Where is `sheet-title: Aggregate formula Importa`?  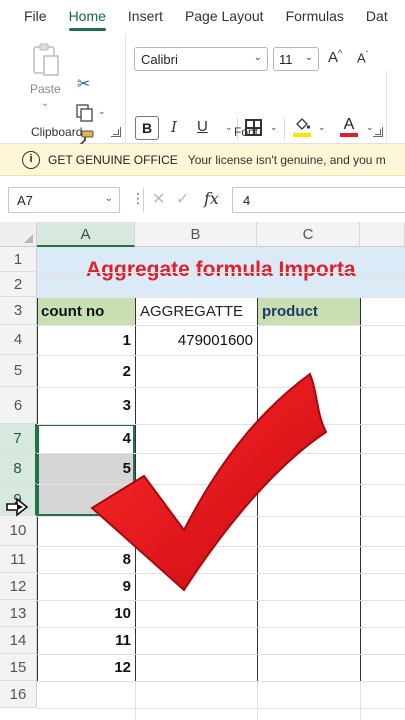 sheet-title: Aggregate formula Importa is located at coordinates (221, 269).